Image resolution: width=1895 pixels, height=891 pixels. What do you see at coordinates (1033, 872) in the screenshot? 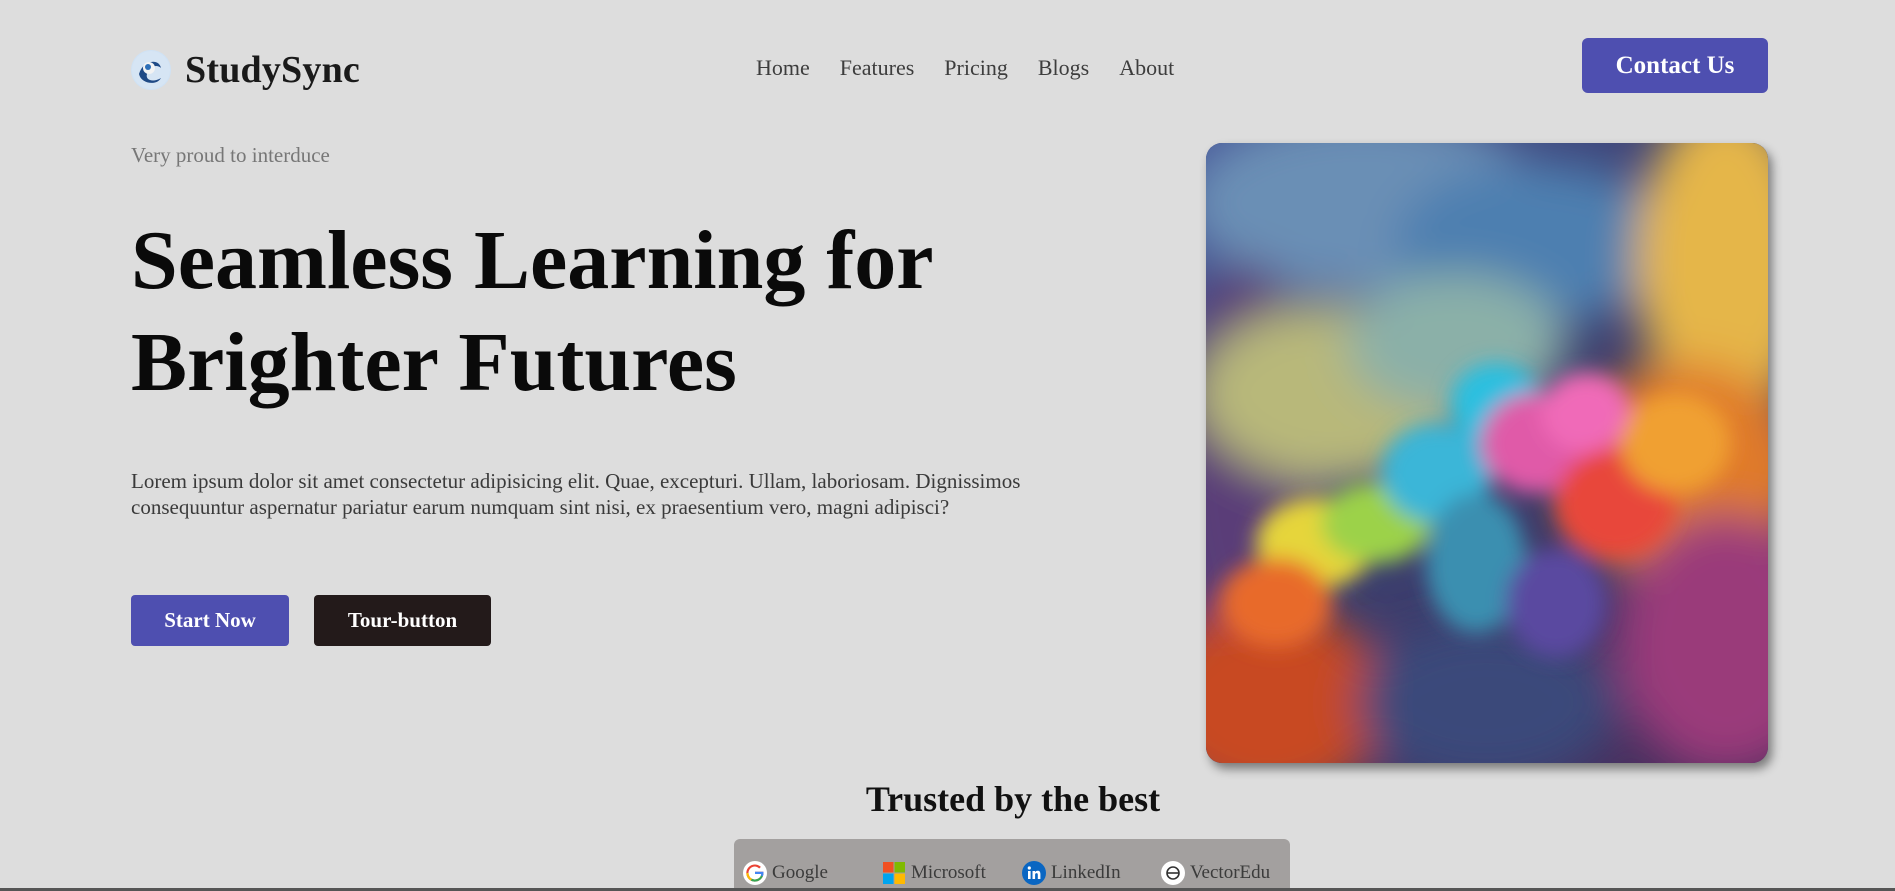
I see `linkedin-icon` at bounding box center [1033, 872].